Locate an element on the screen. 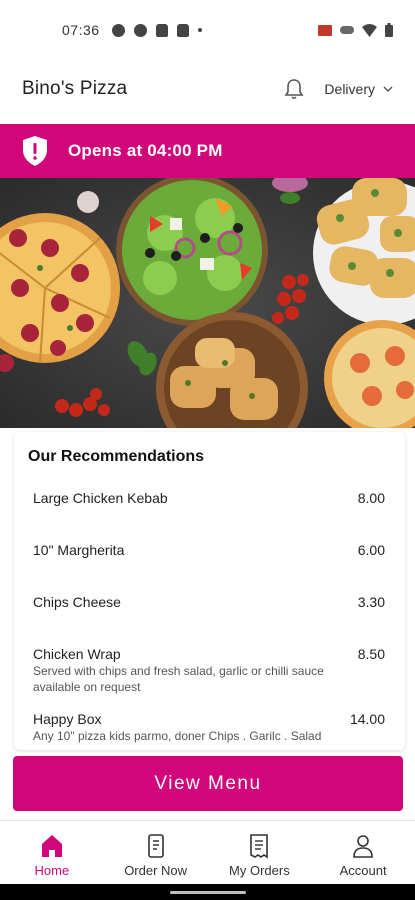 The image size is (415, 900). bottom-nav: Home Order Now My Orders Account is located at coordinates (207, 852).